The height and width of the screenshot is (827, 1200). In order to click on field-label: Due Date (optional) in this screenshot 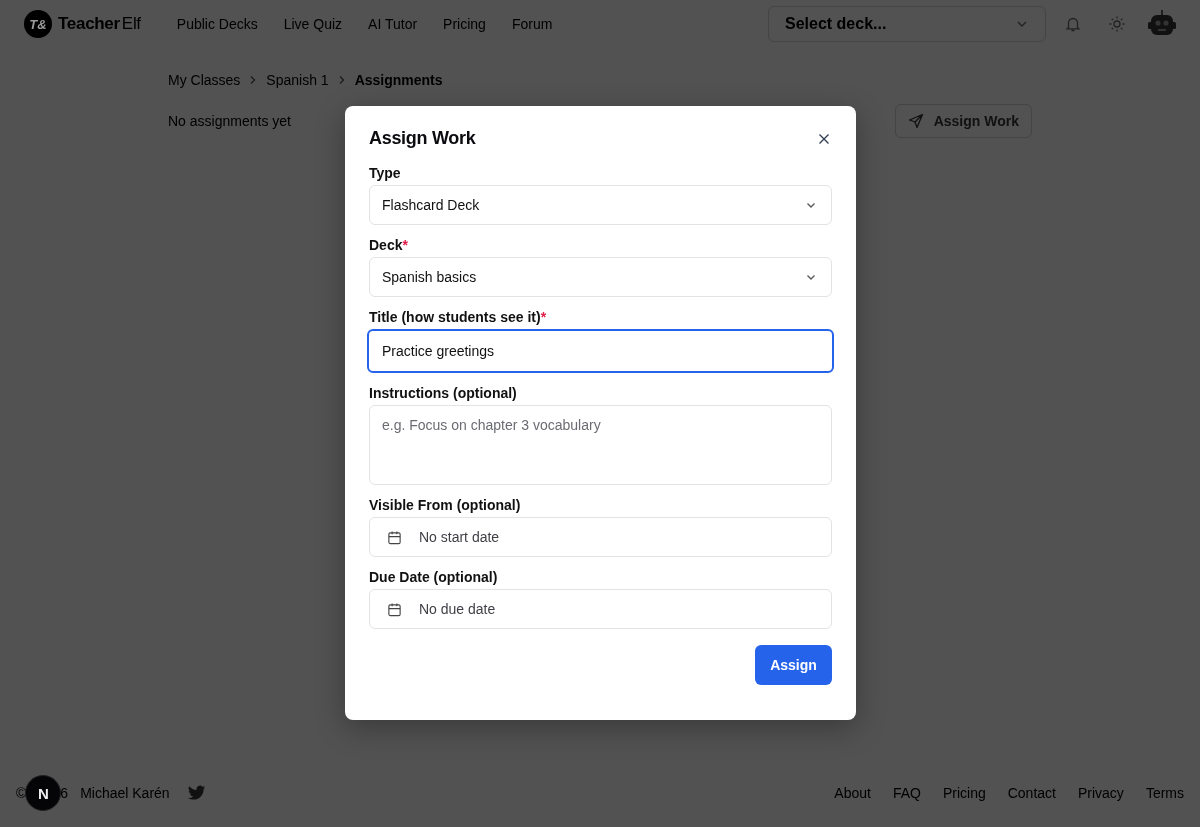, I will do `click(433, 577)`.